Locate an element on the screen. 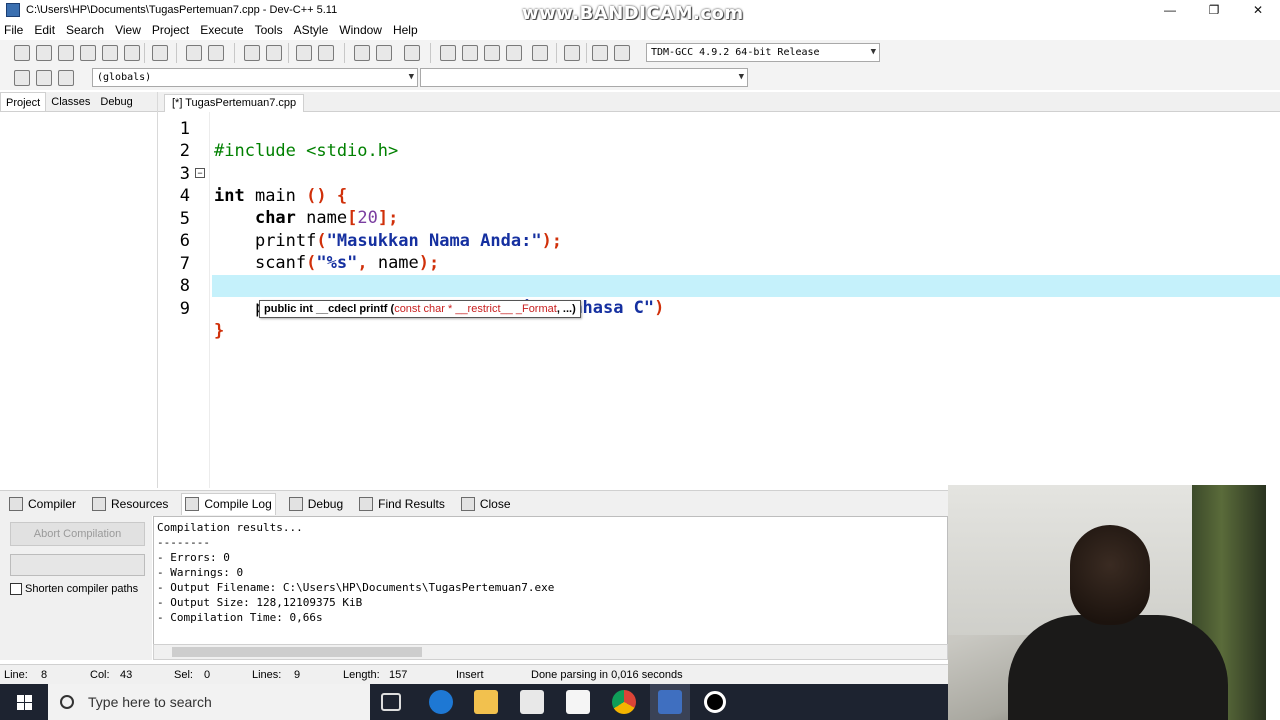  chrome-icon is located at coordinates (624, 702).